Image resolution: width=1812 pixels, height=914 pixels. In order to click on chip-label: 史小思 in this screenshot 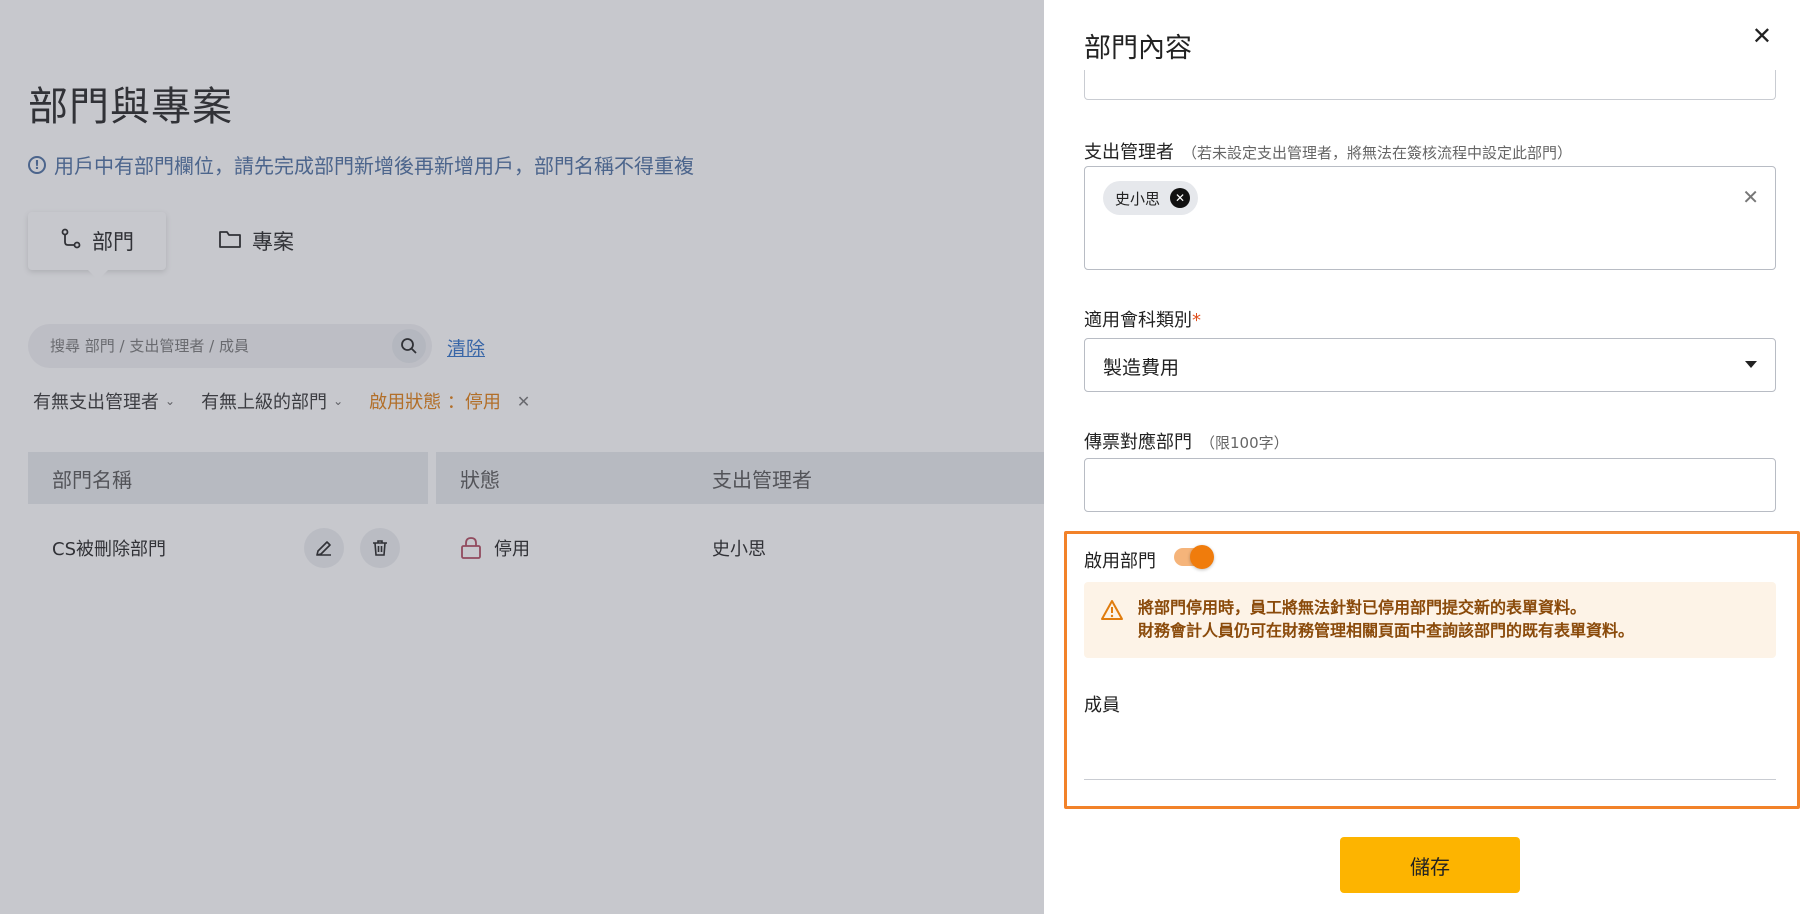, I will do `click(1138, 198)`.